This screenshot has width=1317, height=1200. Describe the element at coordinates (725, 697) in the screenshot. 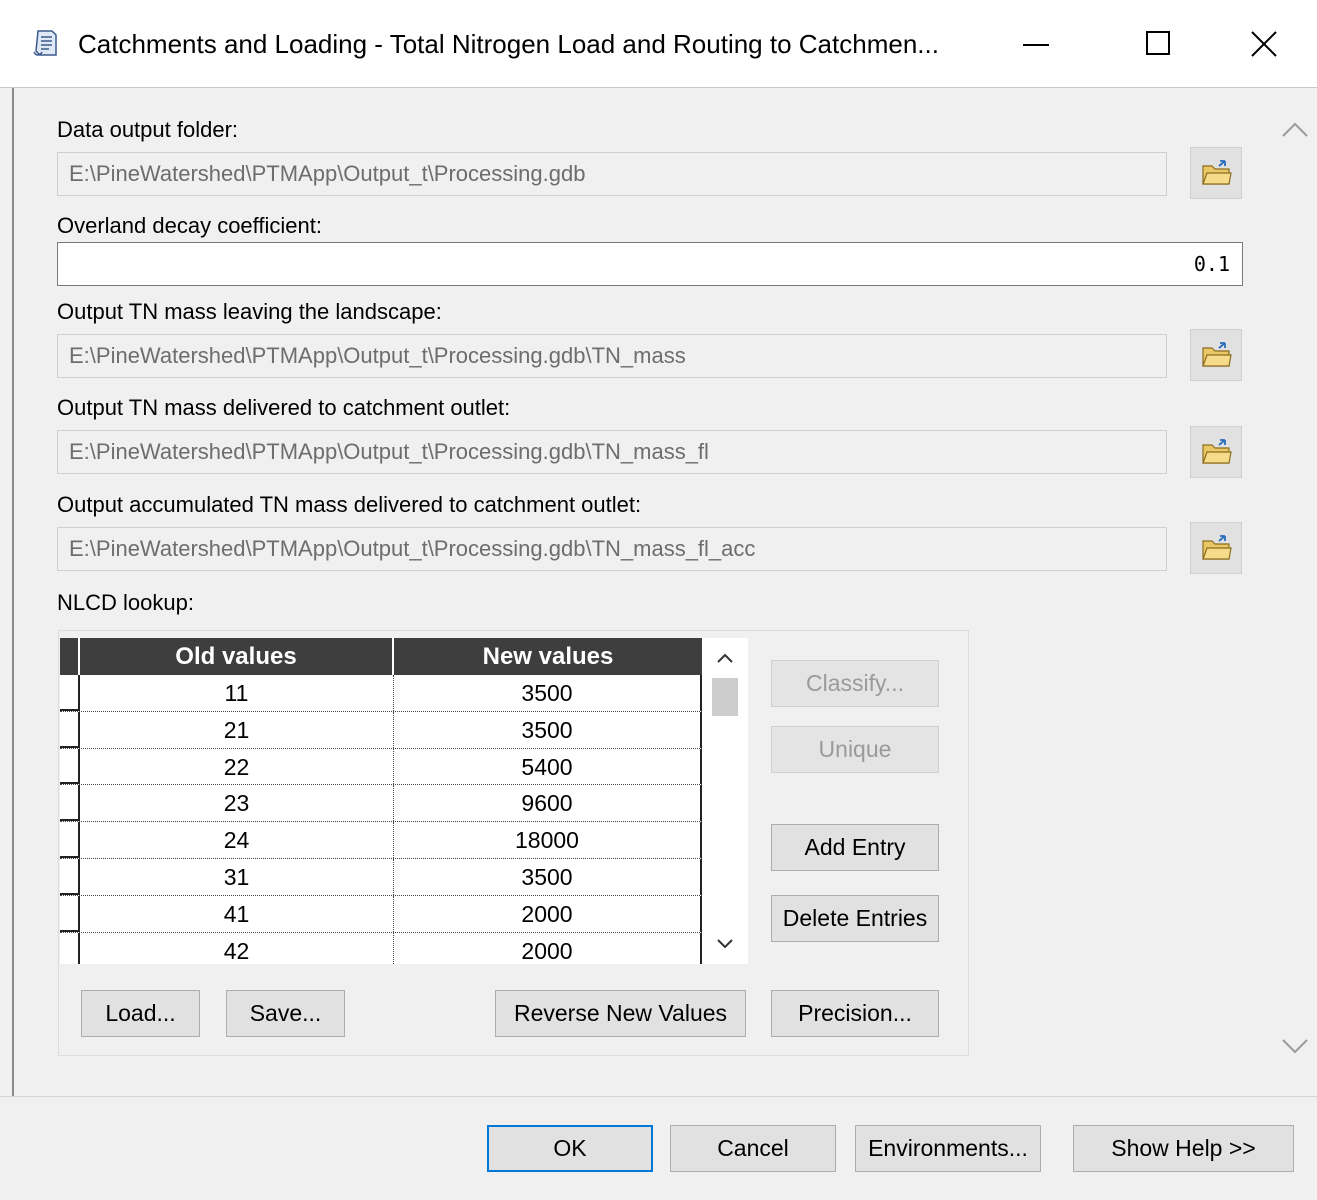

I see `table-scrollbar-thumb` at that location.